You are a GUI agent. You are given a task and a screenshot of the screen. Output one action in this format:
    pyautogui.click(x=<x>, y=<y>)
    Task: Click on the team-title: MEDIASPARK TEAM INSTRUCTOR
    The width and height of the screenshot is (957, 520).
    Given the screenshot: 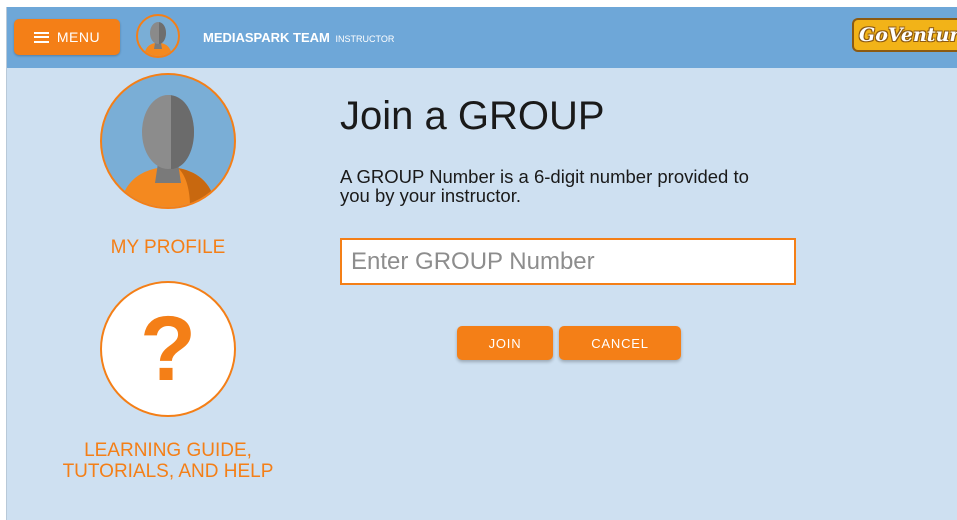 What is the action you would take?
    pyautogui.click(x=298, y=37)
    